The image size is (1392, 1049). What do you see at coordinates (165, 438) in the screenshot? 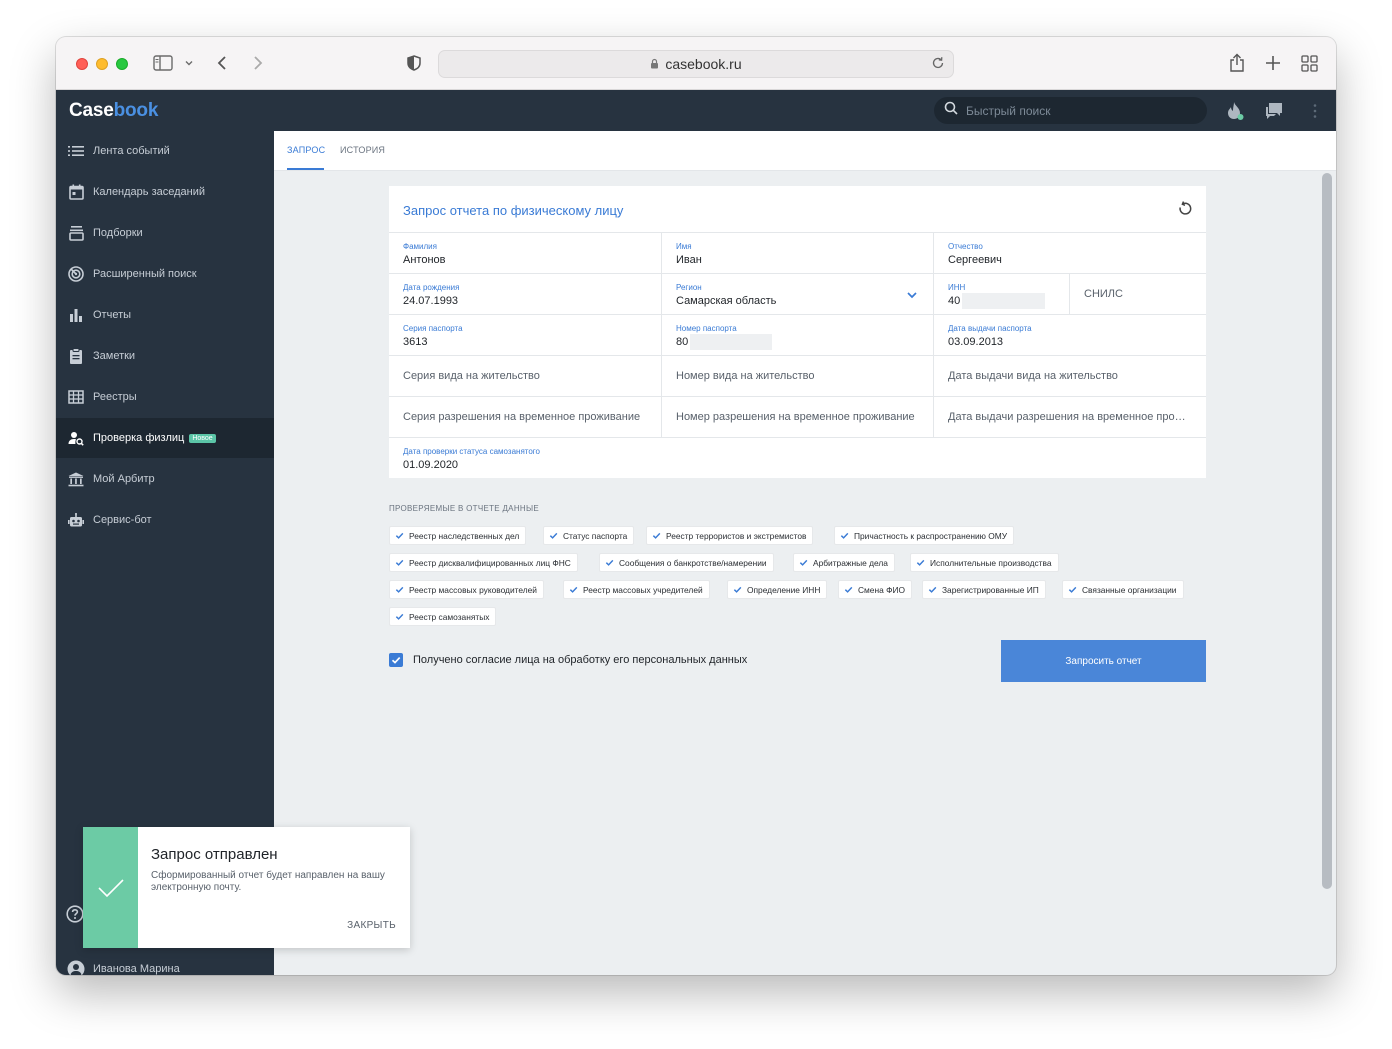
I see `sidebar-item-person-check: Проверка физлиц Новое` at bounding box center [165, 438].